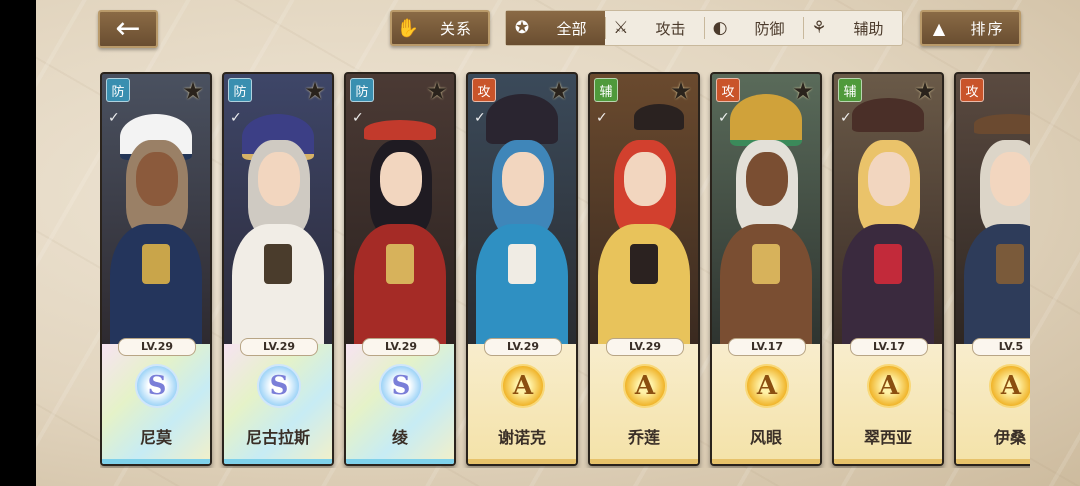  What do you see at coordinates (819, 28) in the screenshot?
I see `support-icon: ⚘` at bounding box center [819, 28].